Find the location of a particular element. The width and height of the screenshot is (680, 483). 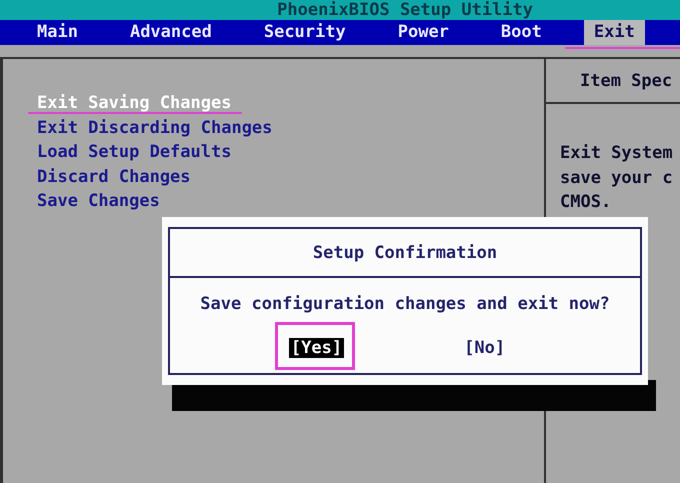

menu-tab: Exit is located at coordinates (614, 32).